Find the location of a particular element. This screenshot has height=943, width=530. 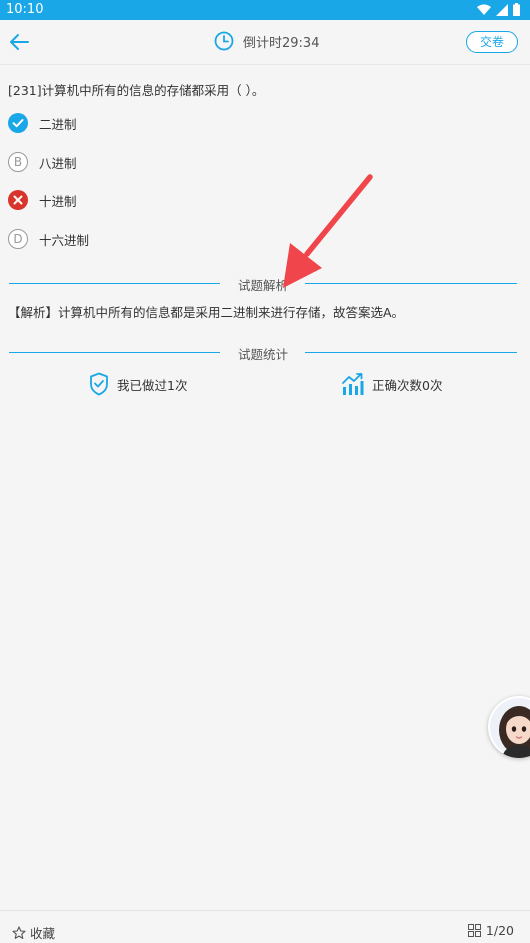

stat-done-count: 我已做过1次 is located at coordinates (138, 384).